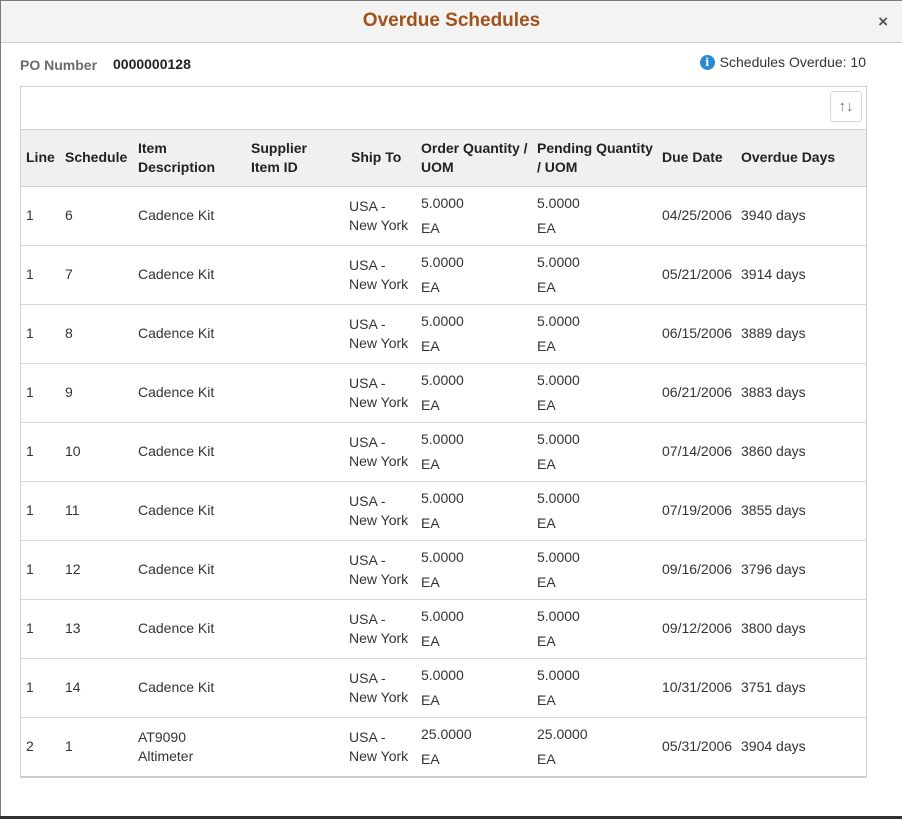 Image resolution: width=902 pixels, height=819 pixels. I want to click on column-header-order-quantity: Order Quantity / UOM, so click(474, 158).